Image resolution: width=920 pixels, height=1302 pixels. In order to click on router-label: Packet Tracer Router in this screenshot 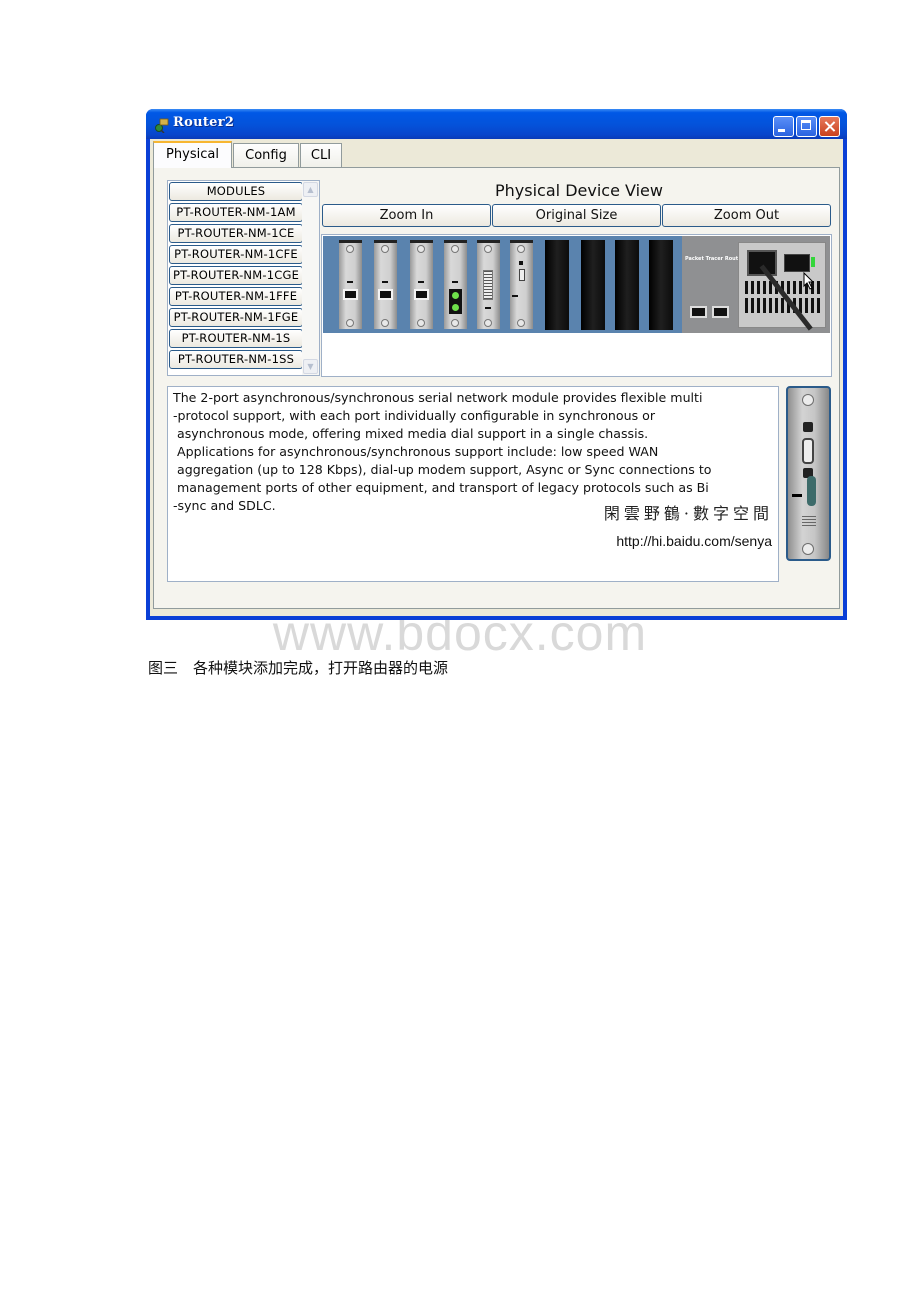, I will do `click(714, 259)`.